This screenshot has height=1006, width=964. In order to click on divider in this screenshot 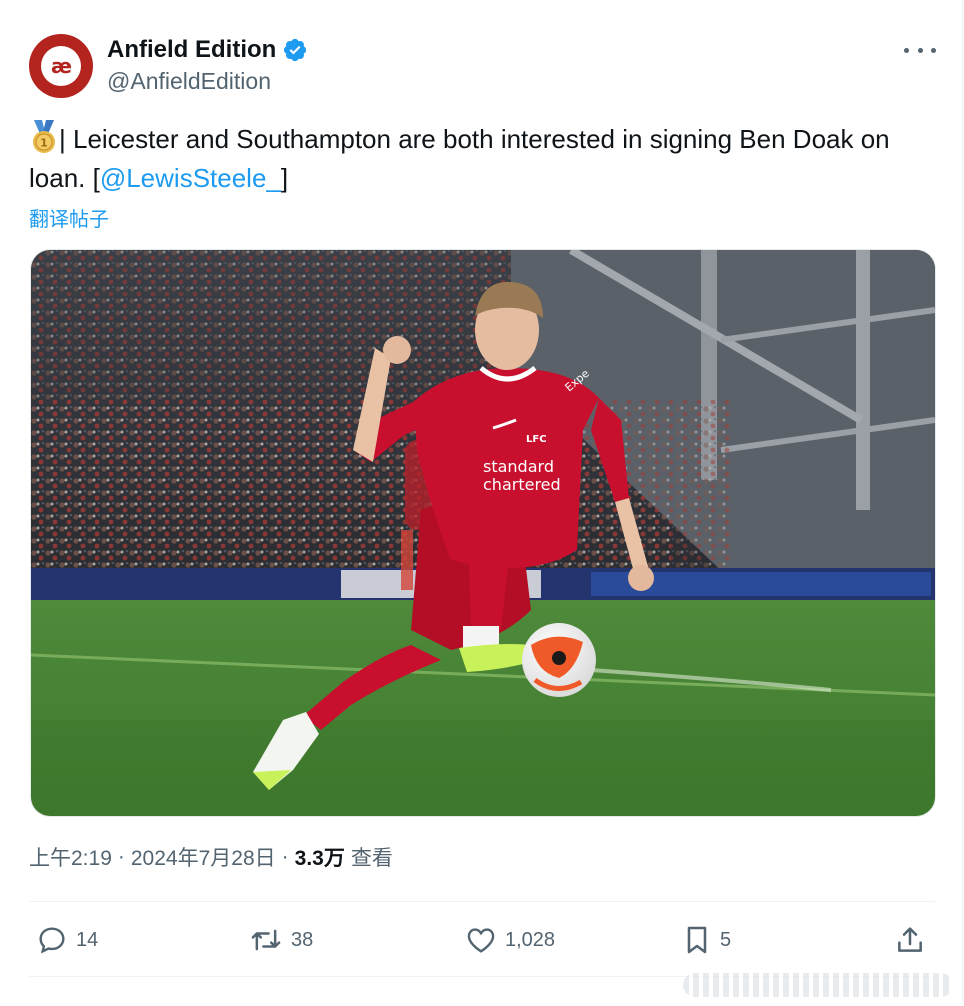, I will do `click(482, 901)`.